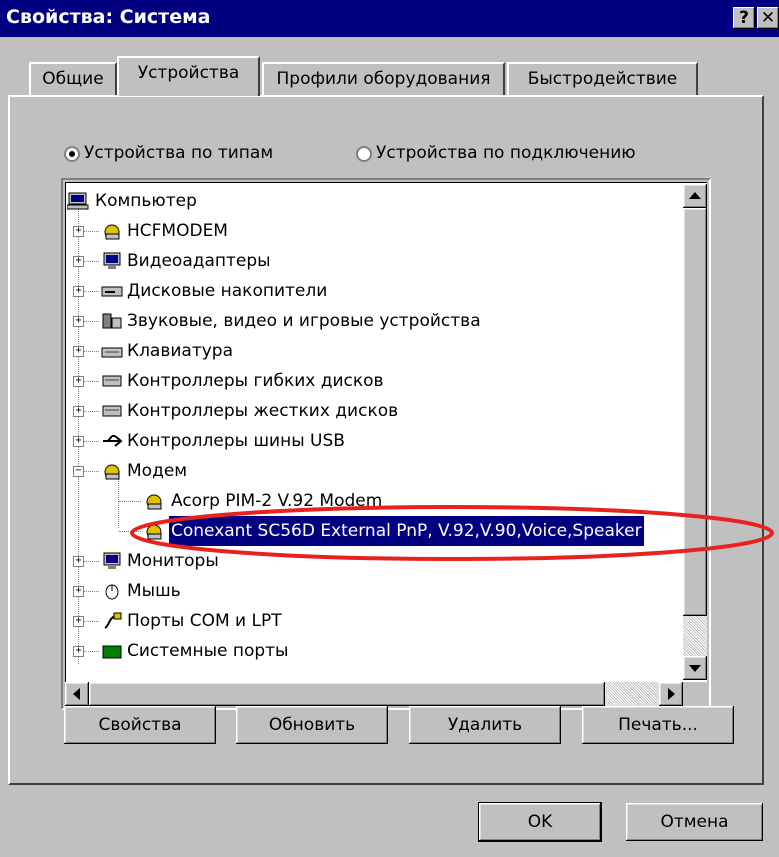 The height and width of the screenshot is (857, 779). What do you see at coordinates (373, 291) in the screenshot?
I see `tree-item: + Дисковые накопители` at bounding box center [373, 291].